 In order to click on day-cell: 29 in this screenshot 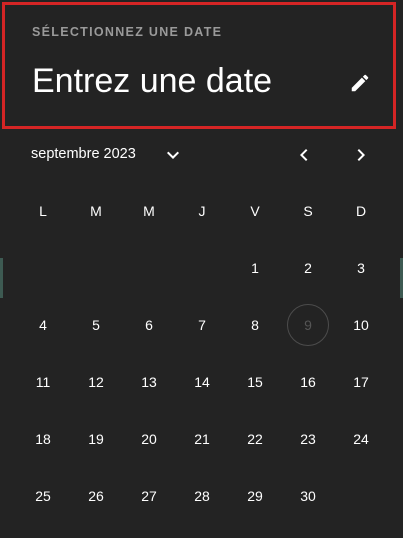, I will do `click(255, 495)`.